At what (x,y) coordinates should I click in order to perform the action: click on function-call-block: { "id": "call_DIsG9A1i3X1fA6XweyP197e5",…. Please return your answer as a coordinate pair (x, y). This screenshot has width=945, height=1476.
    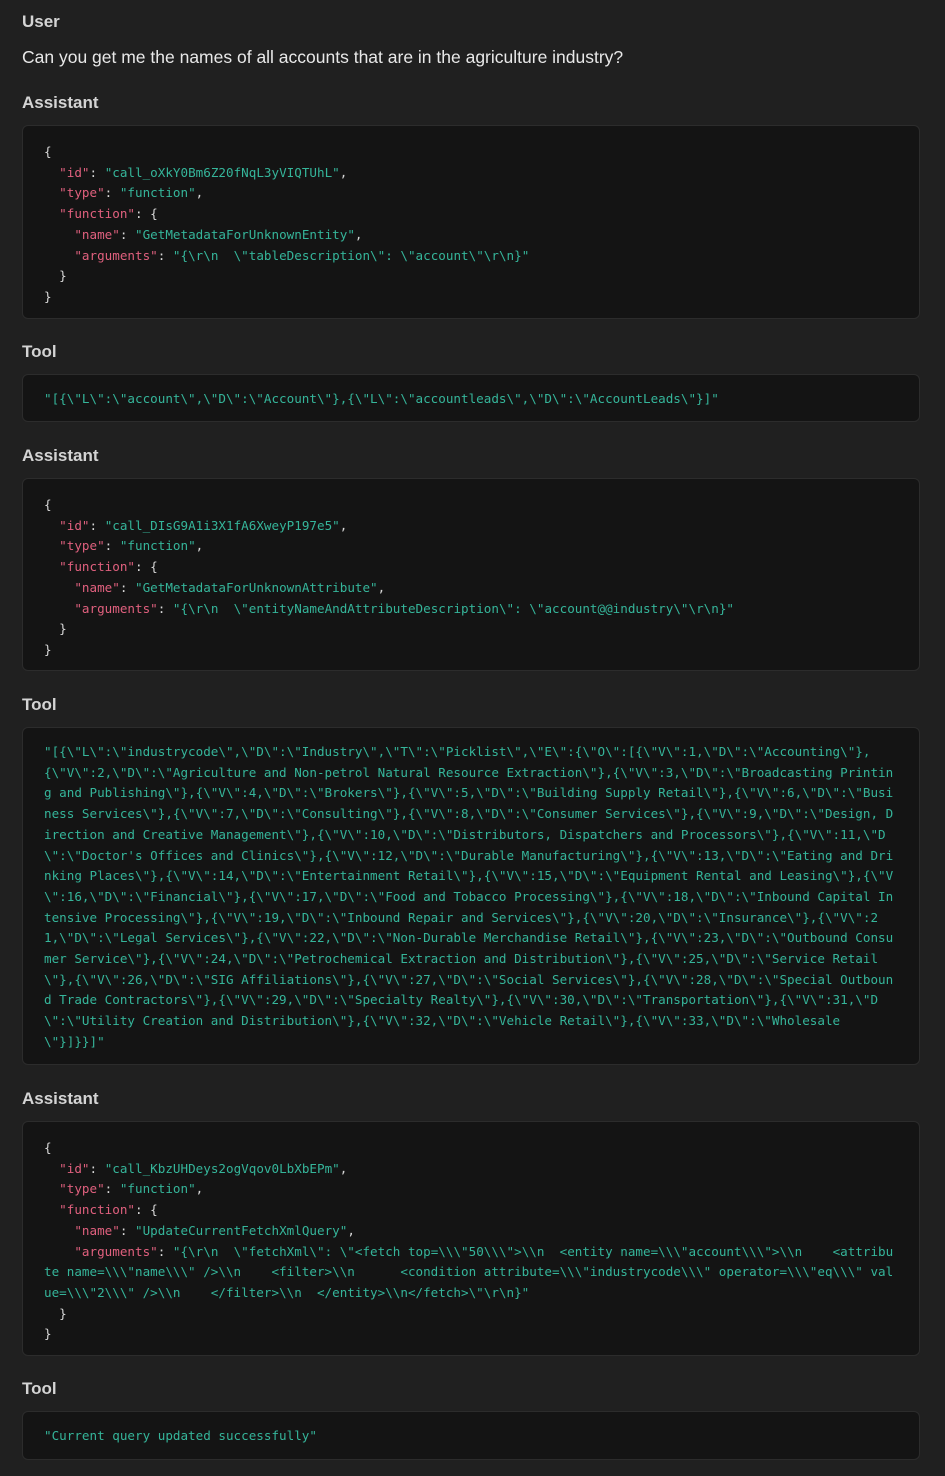
    Looking at the image, I should click on (471, 574).